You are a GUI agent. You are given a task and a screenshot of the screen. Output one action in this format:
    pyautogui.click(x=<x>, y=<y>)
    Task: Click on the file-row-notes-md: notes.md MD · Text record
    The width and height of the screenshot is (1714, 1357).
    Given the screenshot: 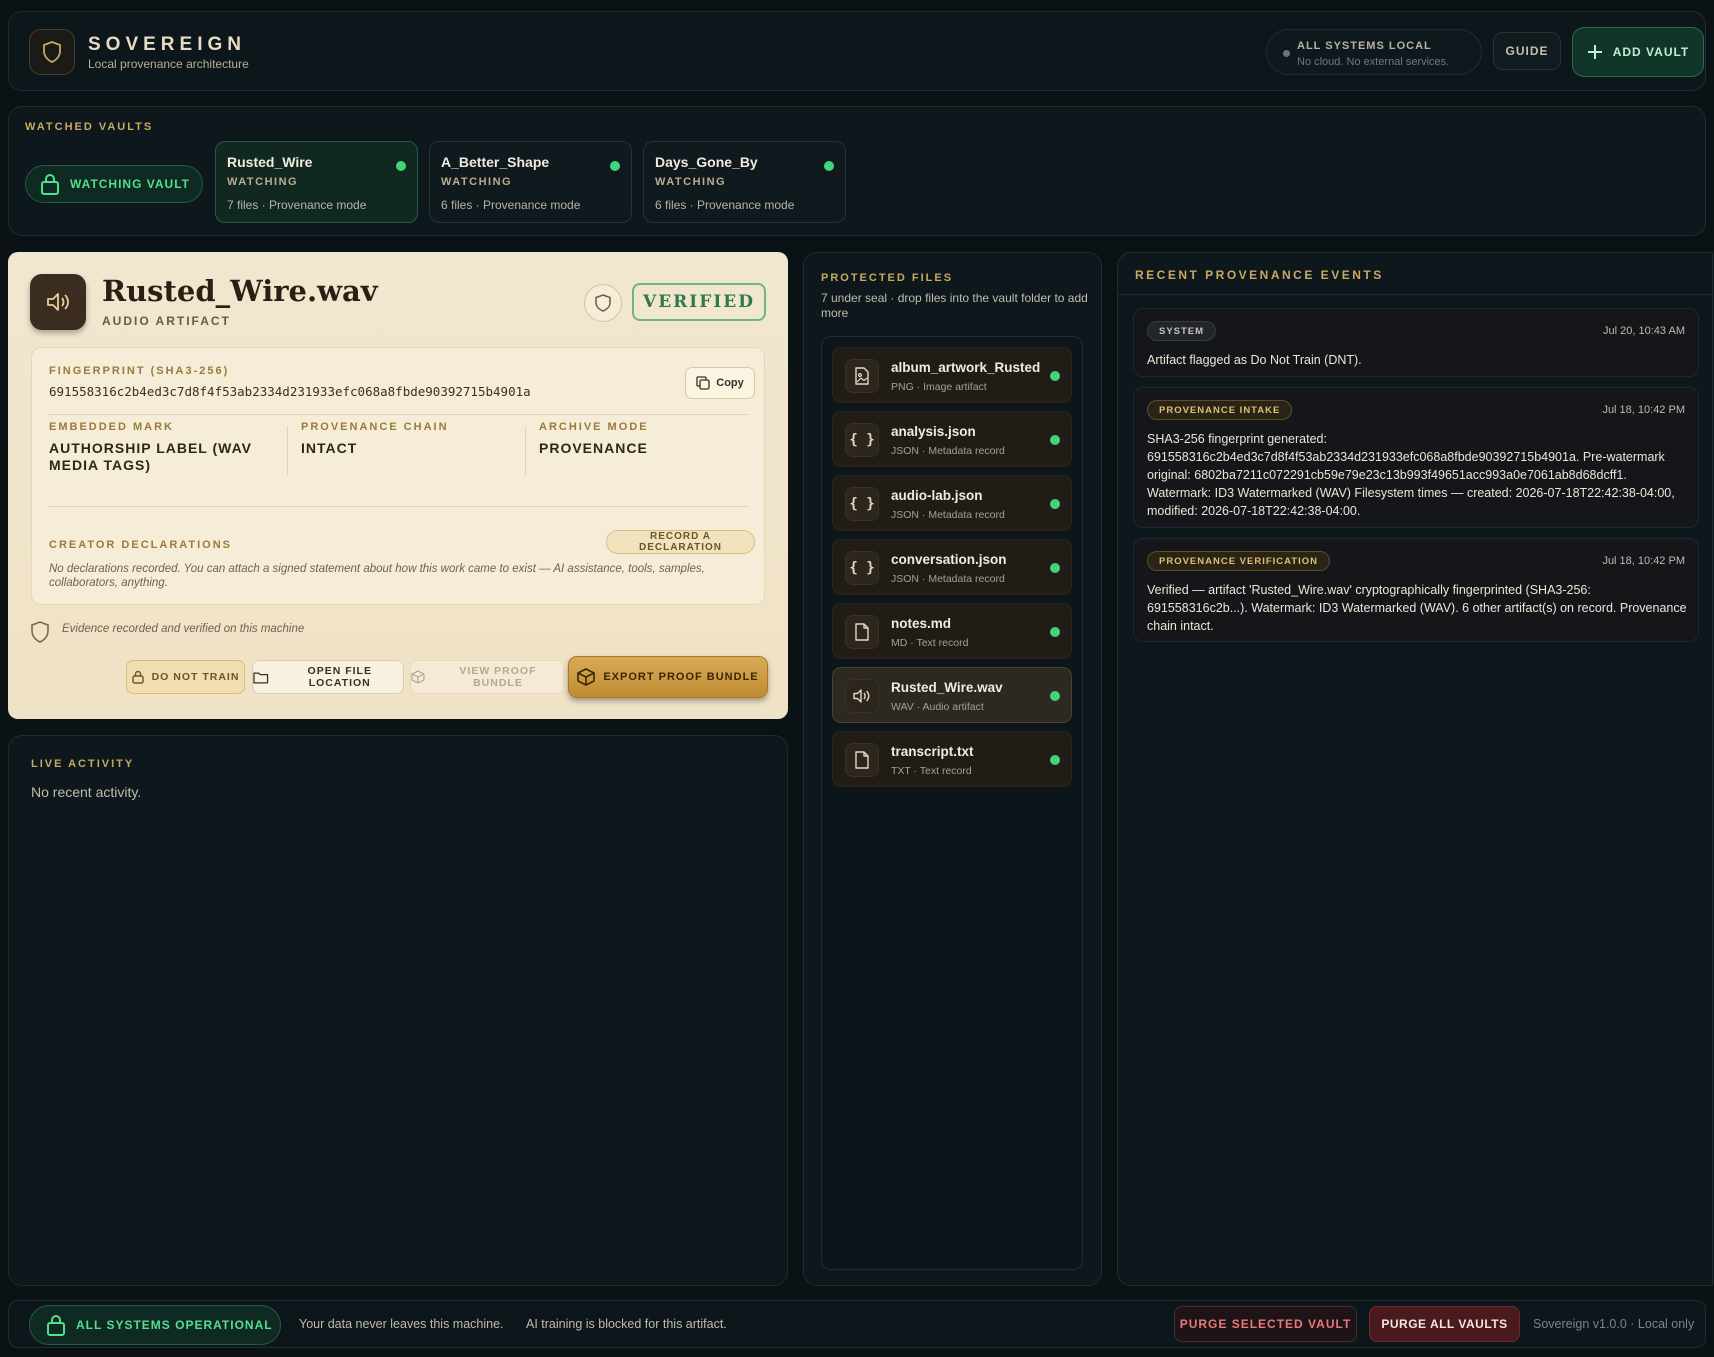 What is the action you would take?
    pyautogui.click(x=952, y=631)
    